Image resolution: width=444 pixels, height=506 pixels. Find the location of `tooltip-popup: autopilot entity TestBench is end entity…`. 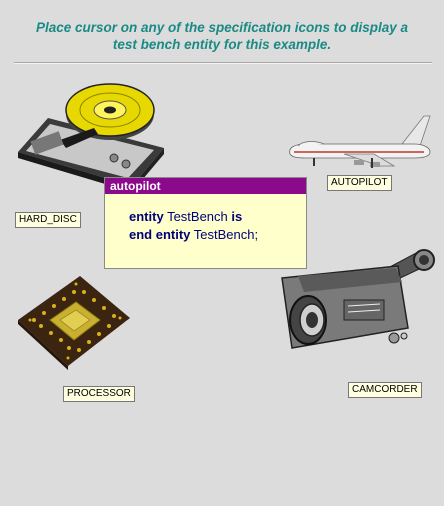

tooltip-popup: autopilot entity TestBench is end entity… is located at coordinates (205, 223).